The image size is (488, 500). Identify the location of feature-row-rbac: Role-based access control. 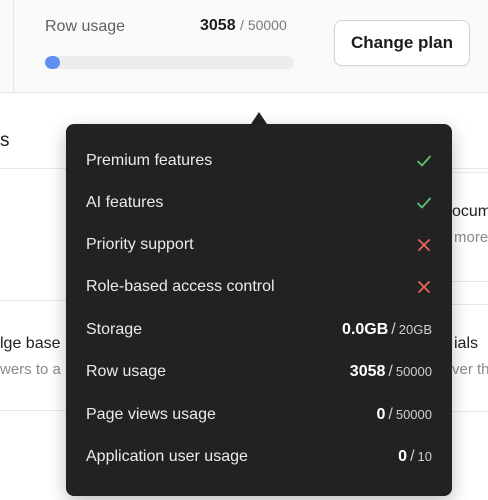
(259, 287).